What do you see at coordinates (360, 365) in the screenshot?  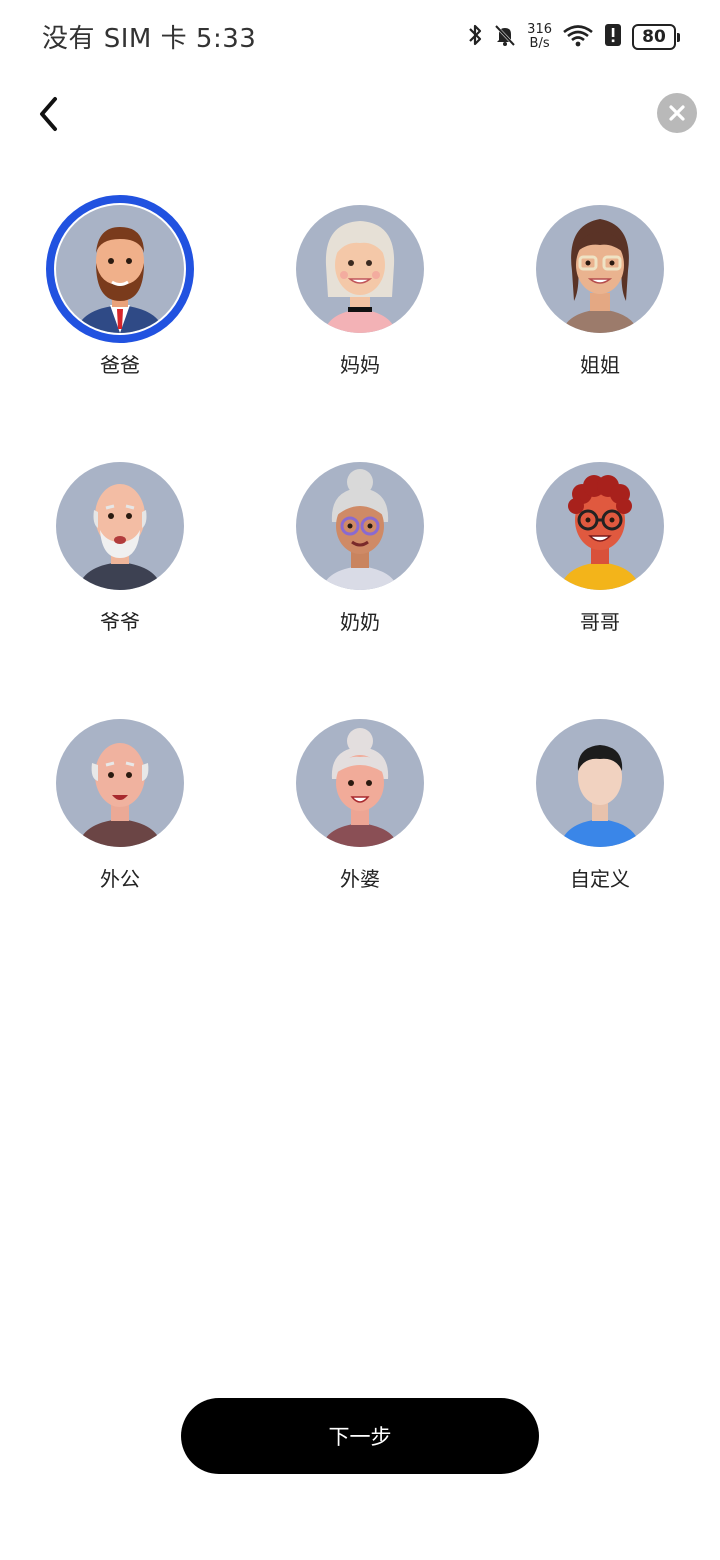 I see `avatar-label: 妈妈` at bounding box center [360, 365].